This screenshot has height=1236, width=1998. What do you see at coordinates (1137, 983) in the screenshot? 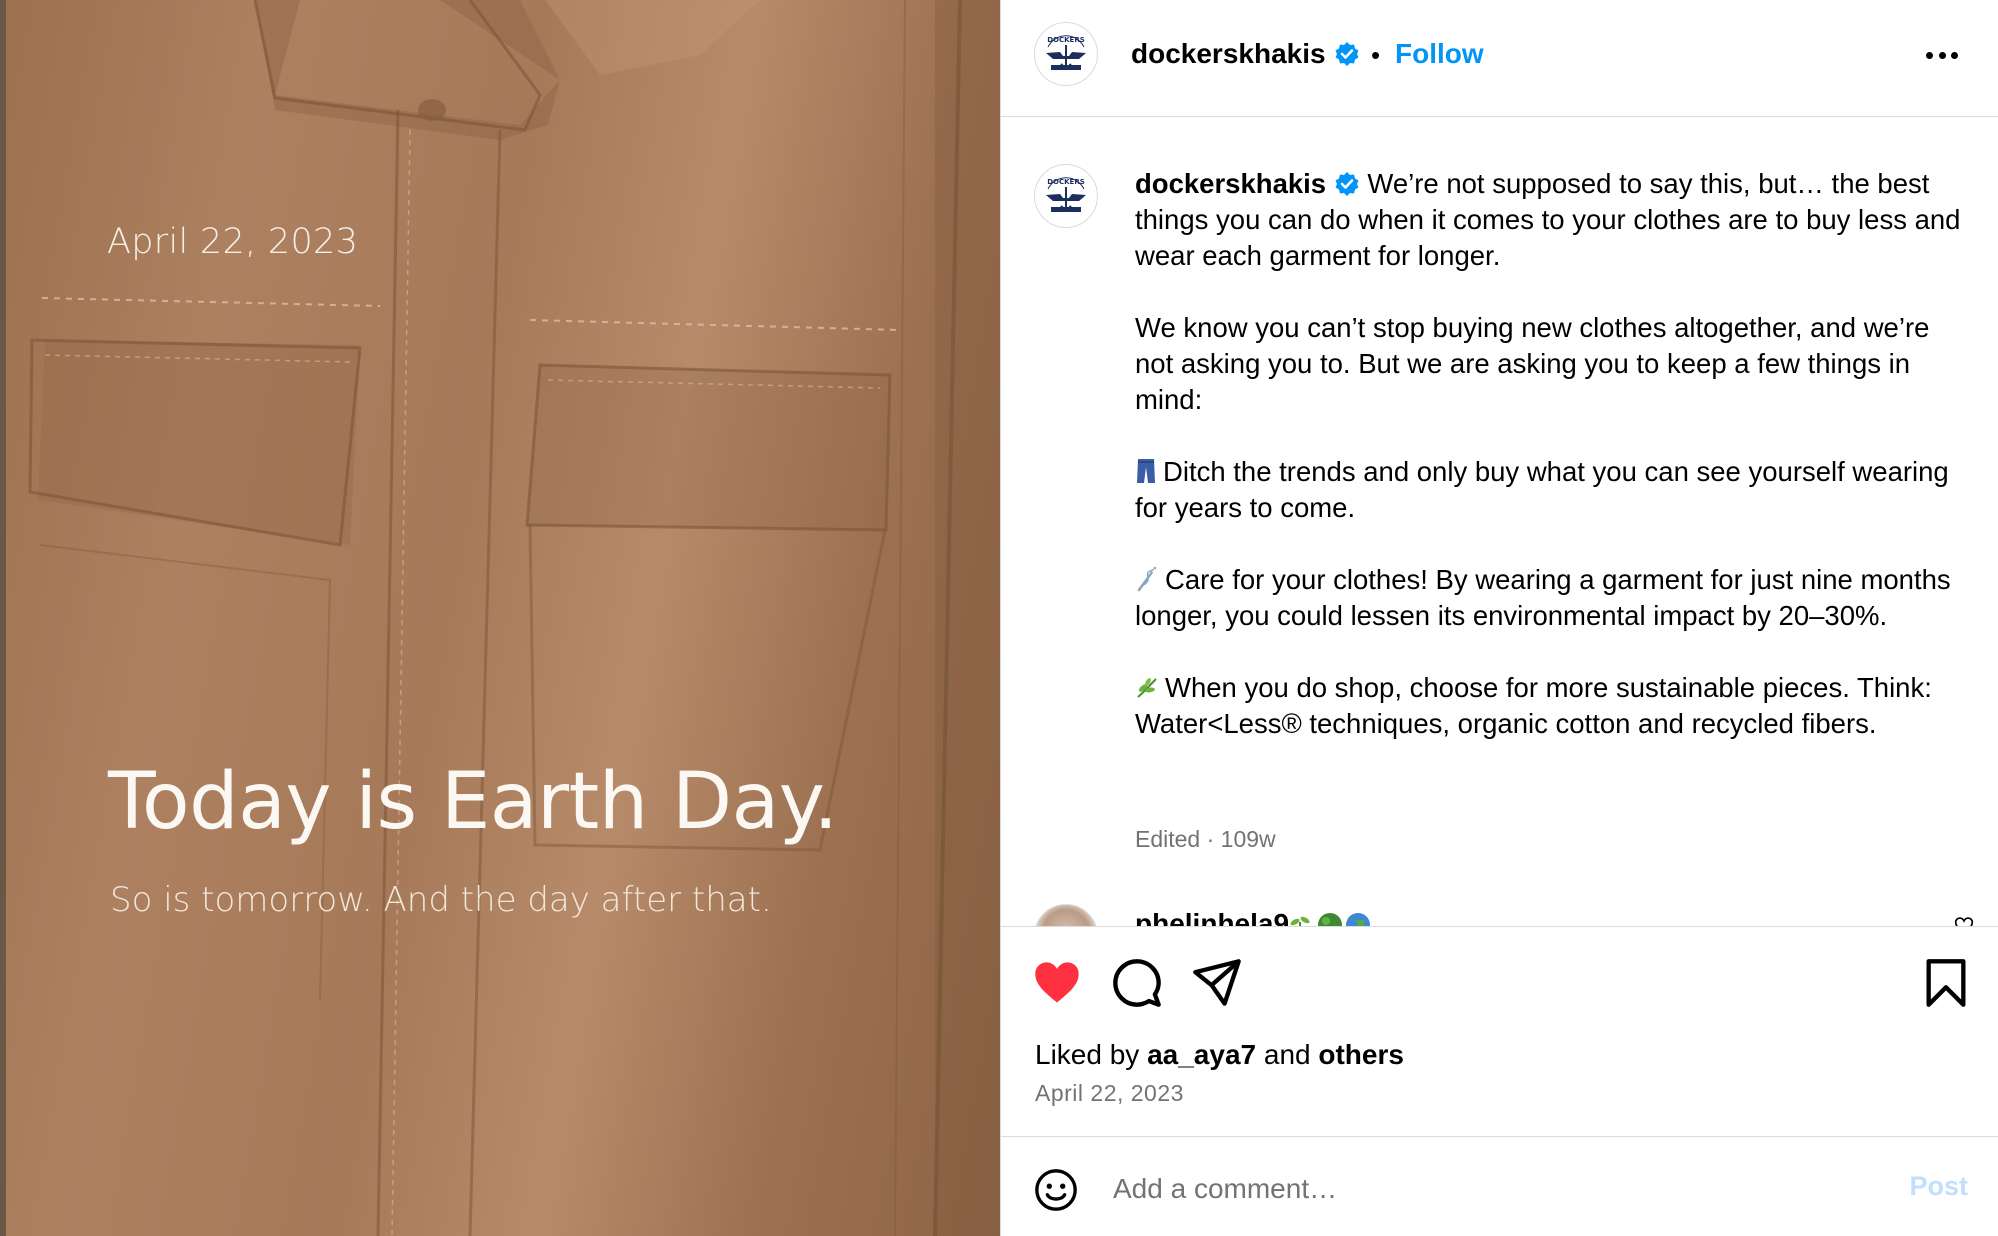
I see `comment-icon` at bounding box center [1137, 983].